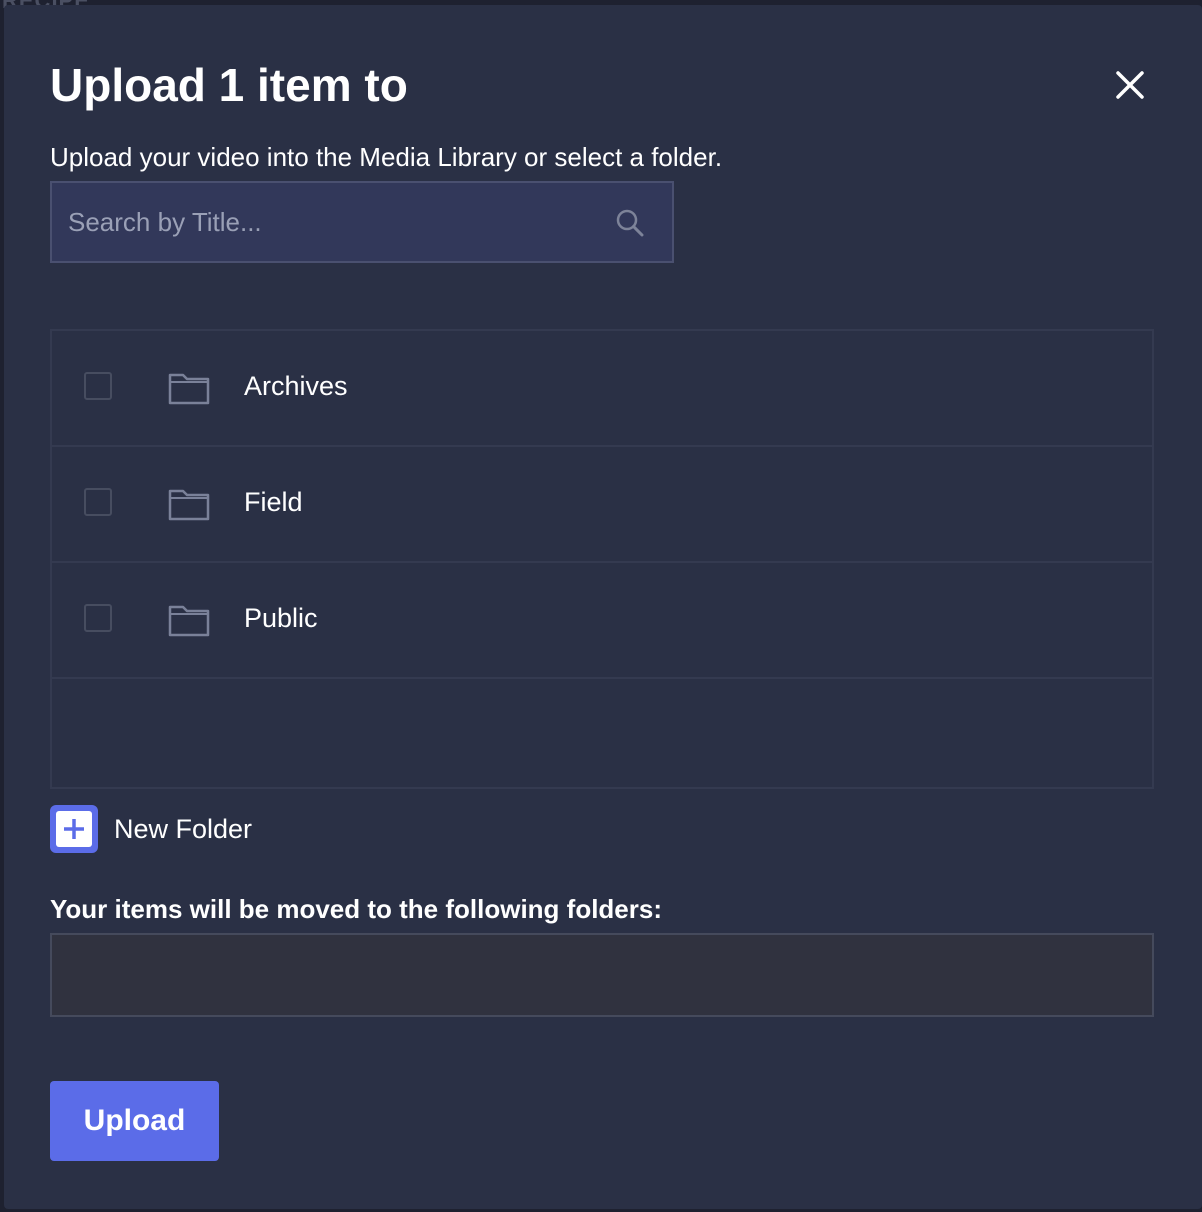  I want to click on destination-folders-box, so click(602, 975).